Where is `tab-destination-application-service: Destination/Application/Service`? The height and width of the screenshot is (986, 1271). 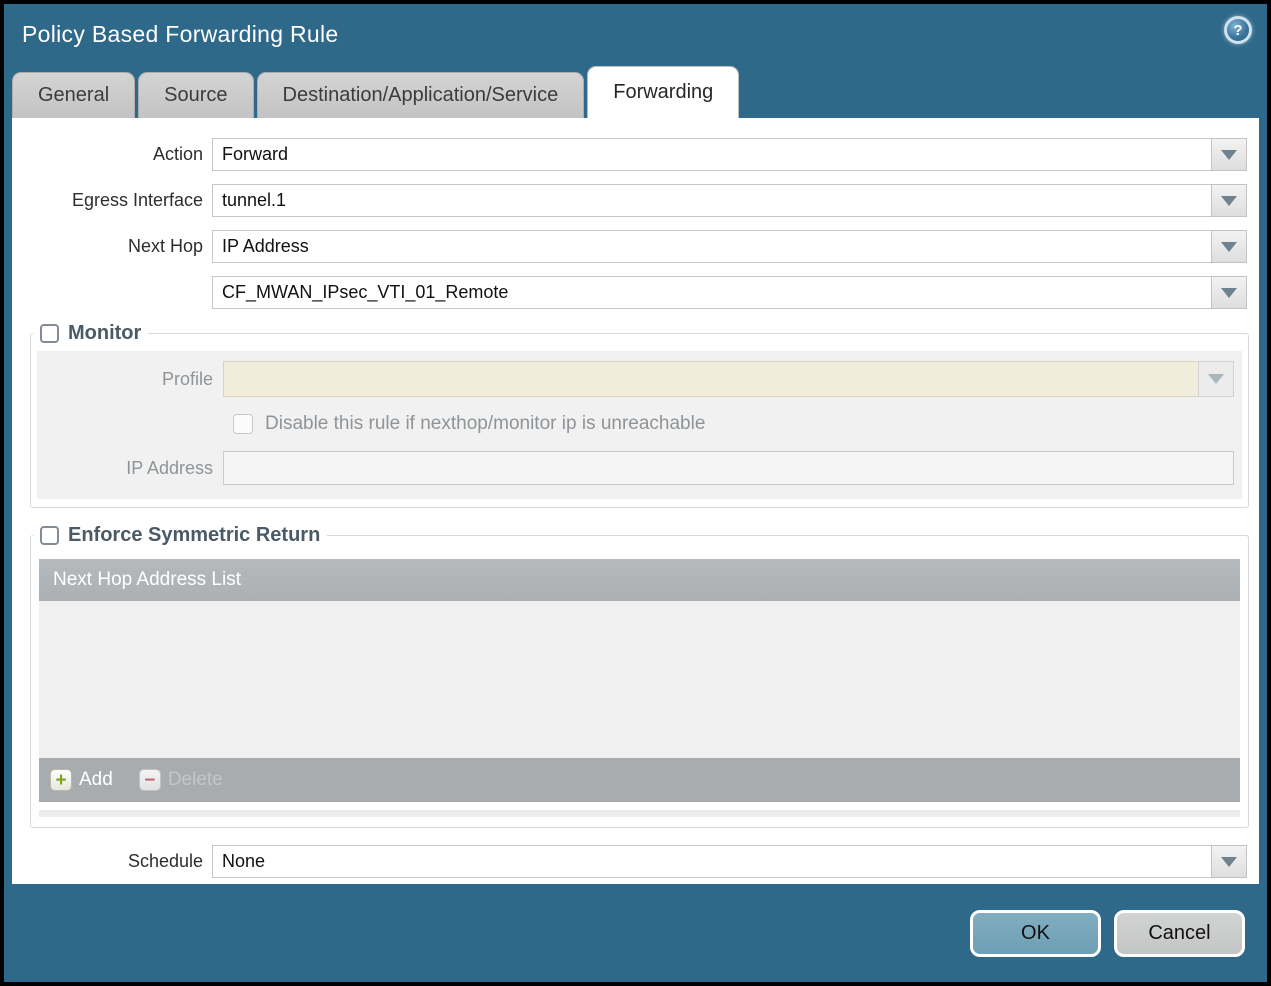 tab-destination-application-service: Destination/Application/Service is located at coordinates (420, 95).